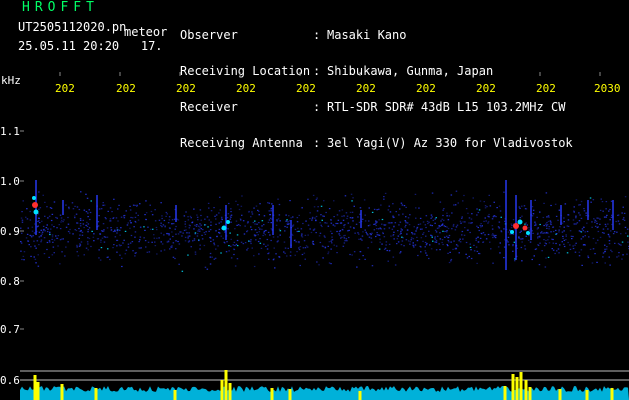 The width and height of the screenshot is (629, 400). Describe the element at coordinates (306, 88) in the screenshot. I see `x-tick-label: 202` at that location.